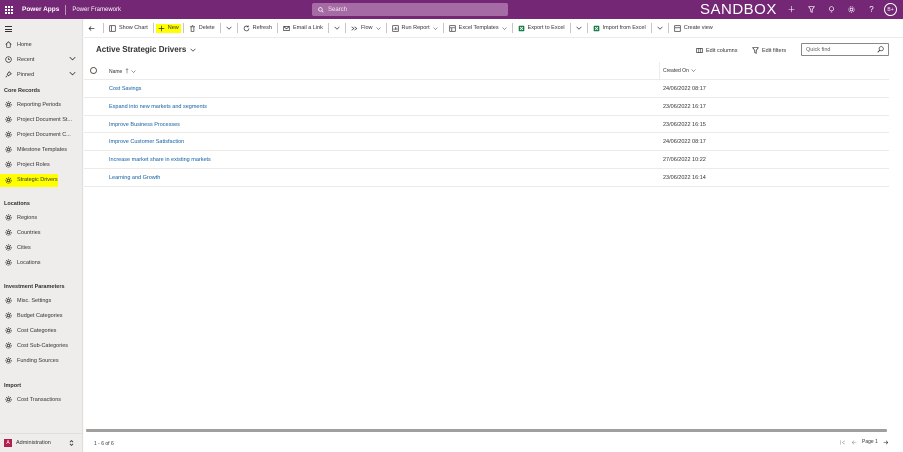  Describe the element at coordinates (854, 442) in the screenshot. I see `previous-page-icon` at that location.